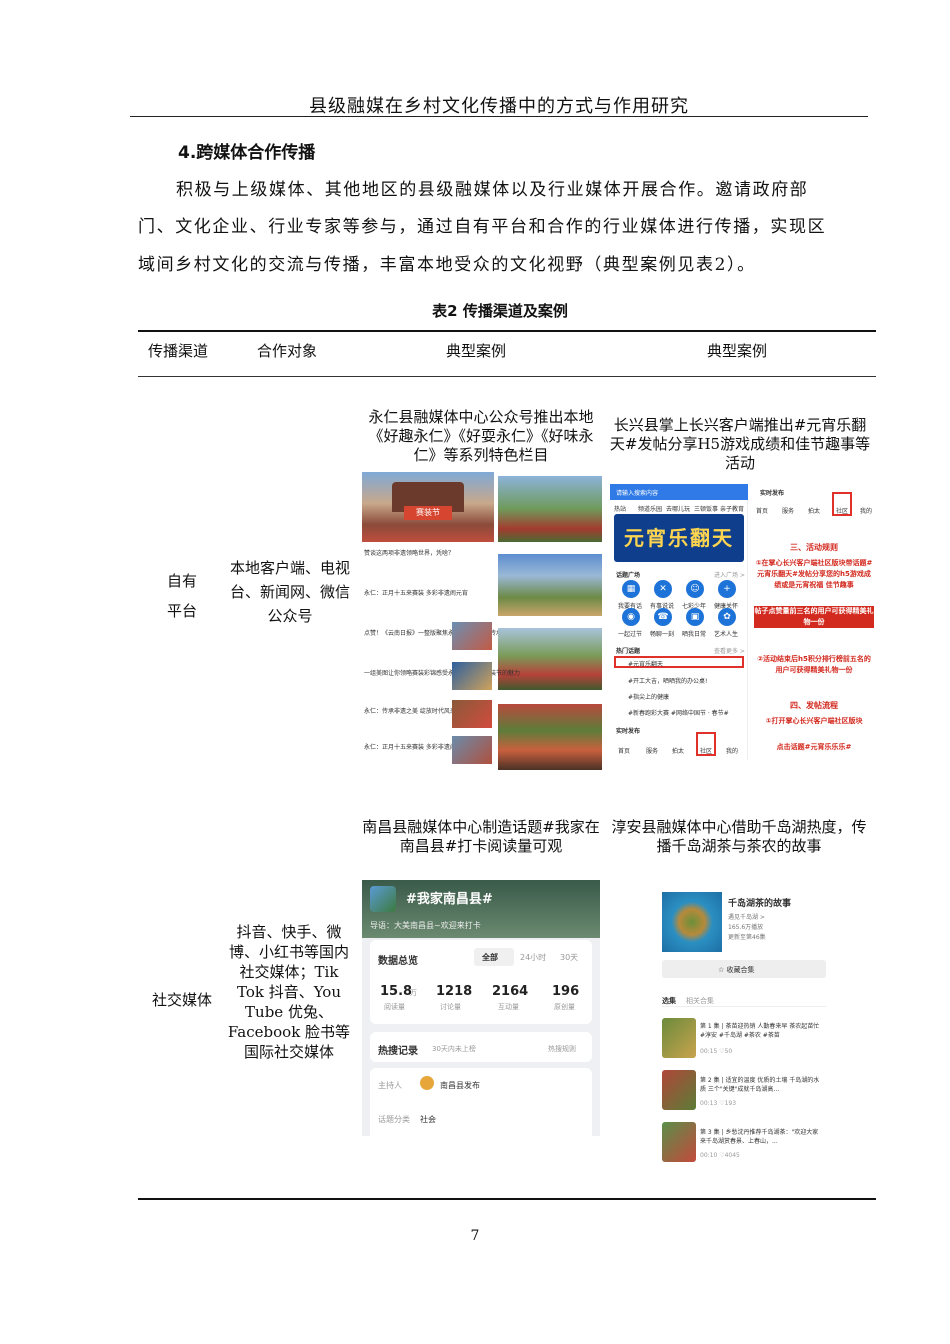  What do you see at coordinates (679, 538) in the screenshot?
I see `lantern-banner: 元宵乐翻天` at bounding box center [679, 538].